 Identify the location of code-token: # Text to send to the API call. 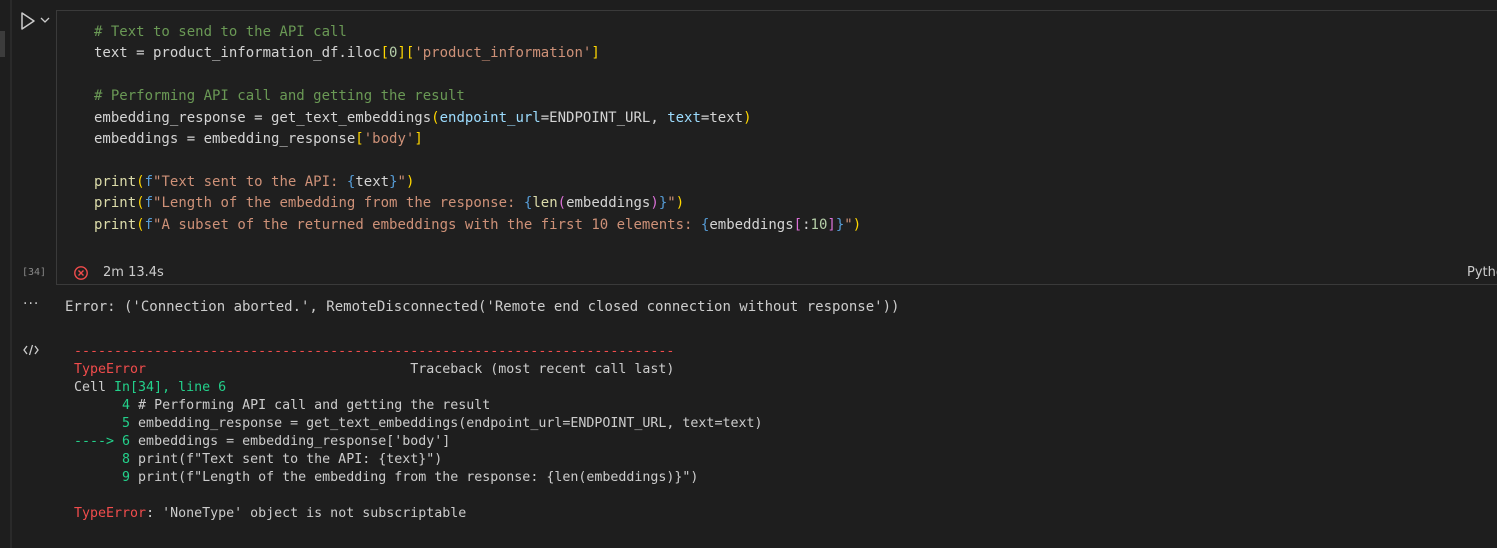
(220, 32).